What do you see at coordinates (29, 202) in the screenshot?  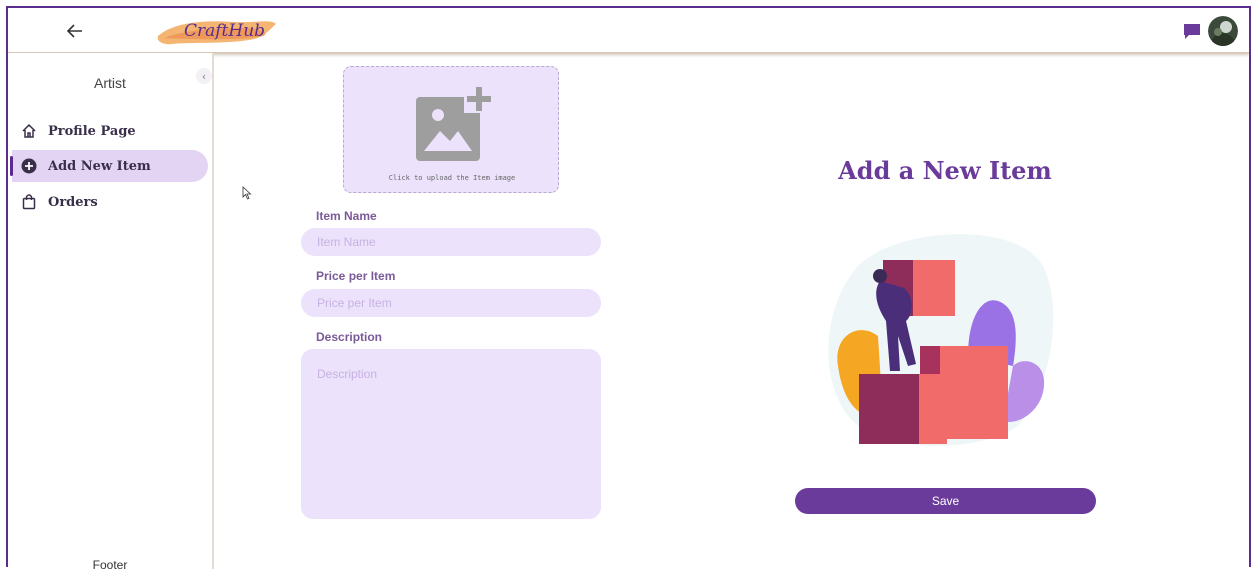 I see `shopping-bag-icon` at bounding box center [29, 202].